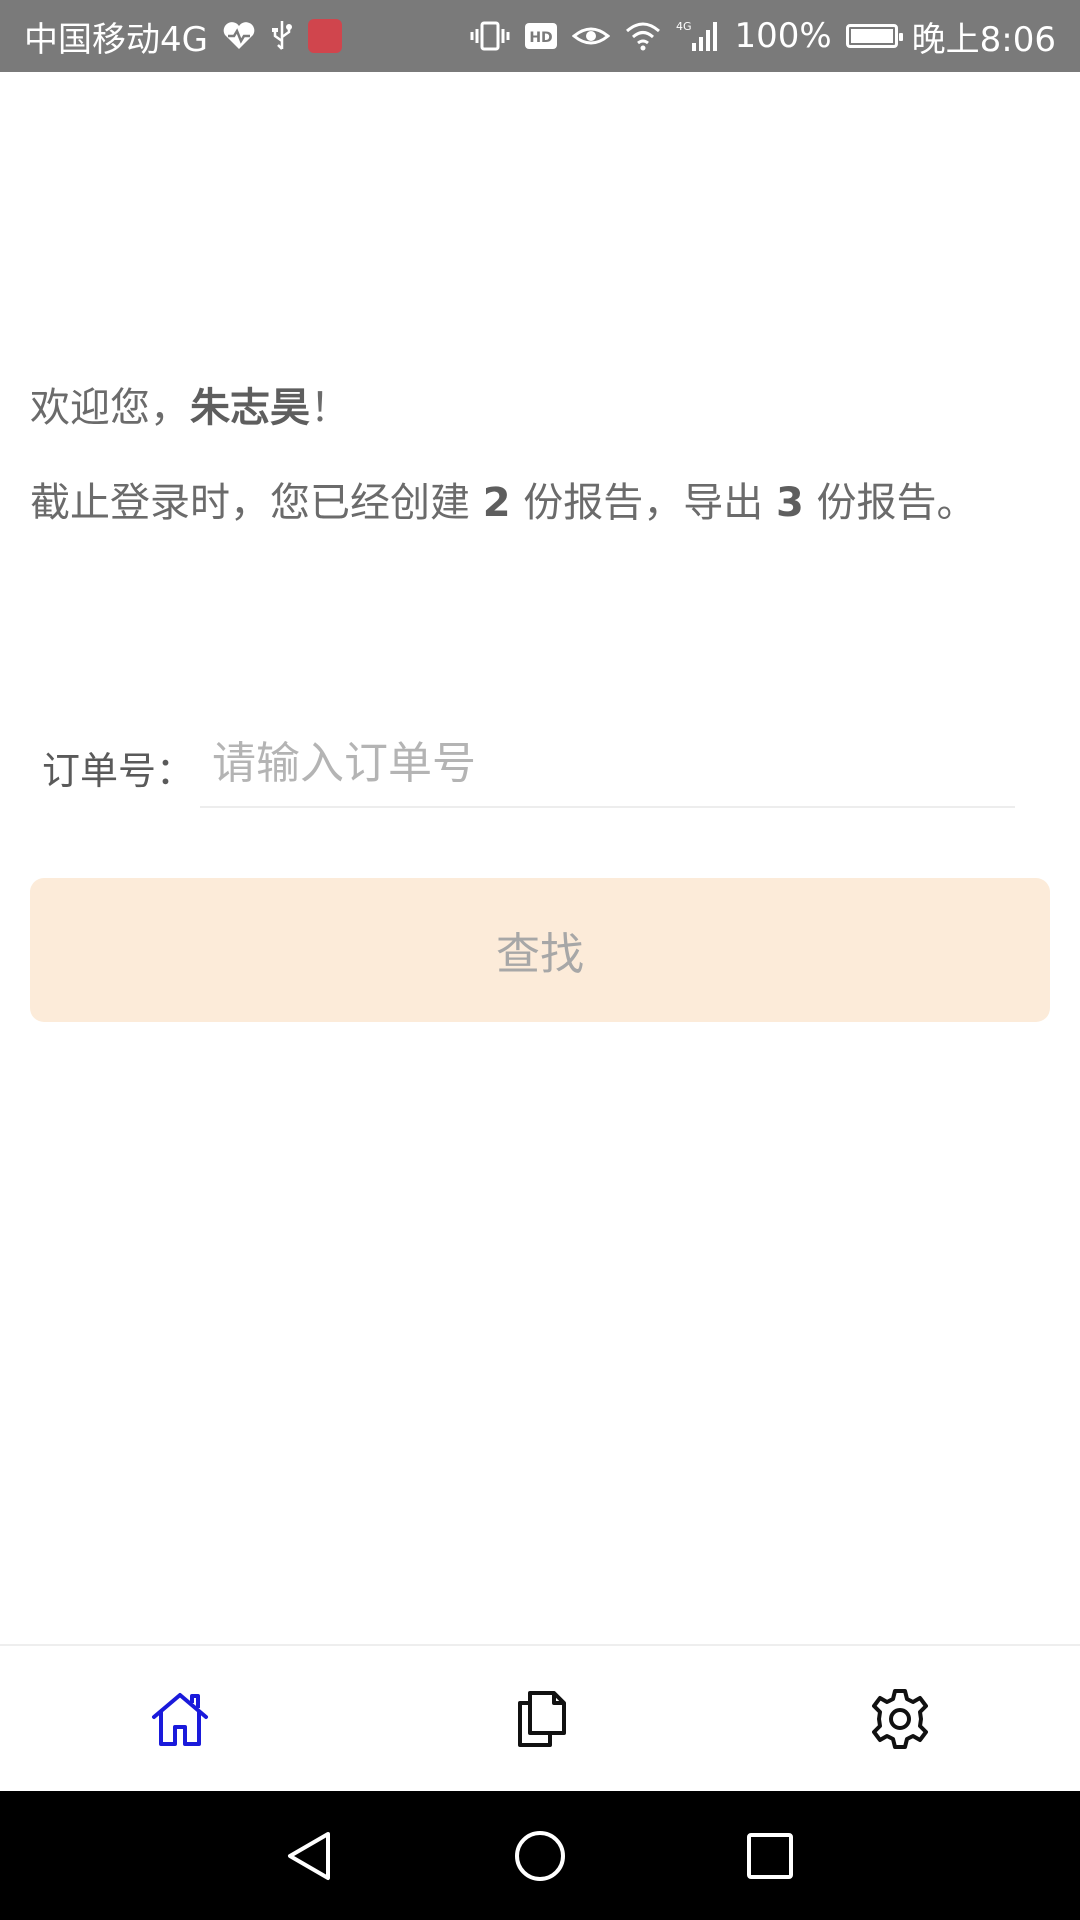 The height and width of the screenshot is (1920, 1080). I want to click on vibrate-icon, so click(490, 36).